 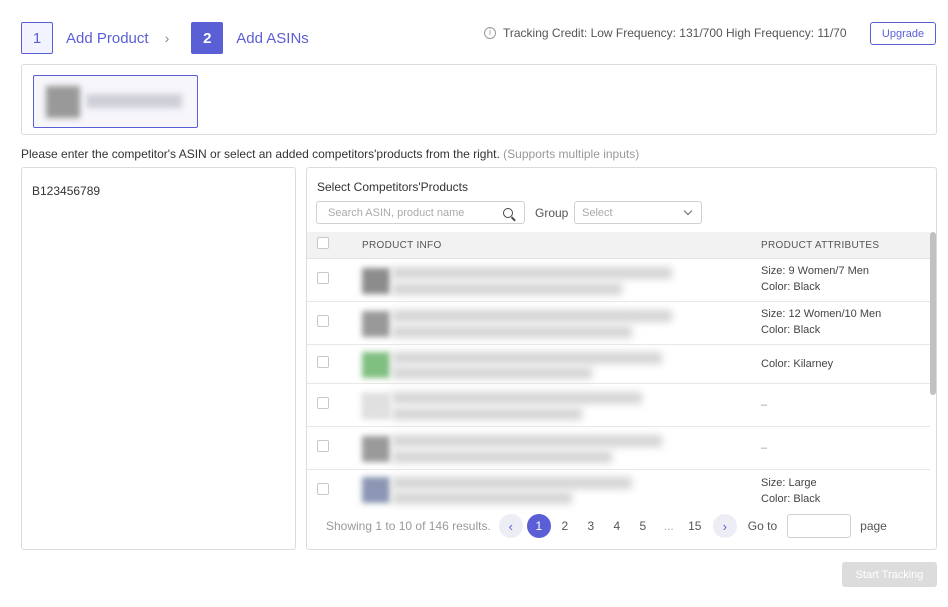 I want to click on column-product-info: PRODUCT INFO, so click(x=402, y=245).